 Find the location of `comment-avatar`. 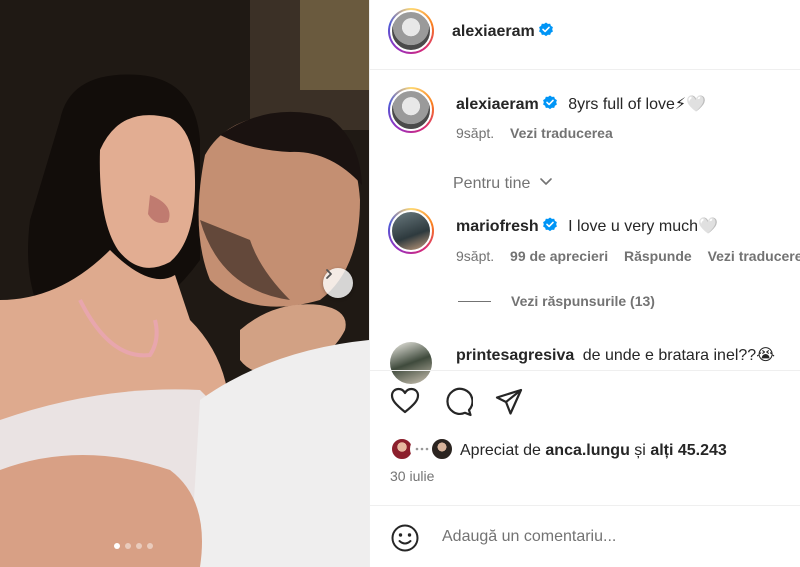

comment-avatar is located at coordinates (411, 231).